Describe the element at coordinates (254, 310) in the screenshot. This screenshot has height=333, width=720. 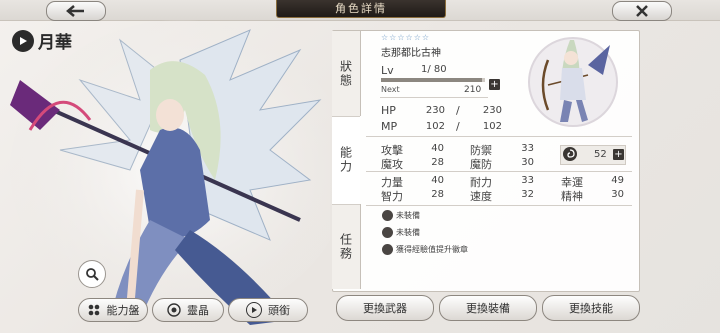
I see `title-icon` at that location.